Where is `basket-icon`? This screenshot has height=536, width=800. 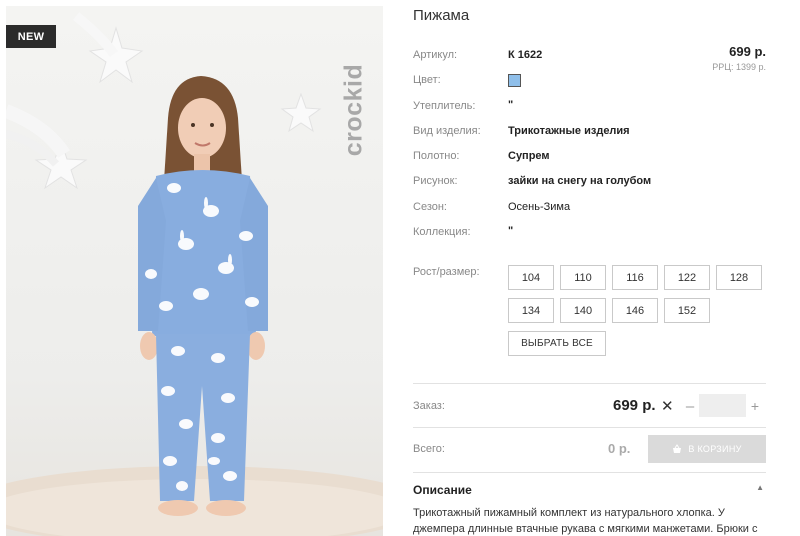
basket-icon is located at coordinates (677, 448).